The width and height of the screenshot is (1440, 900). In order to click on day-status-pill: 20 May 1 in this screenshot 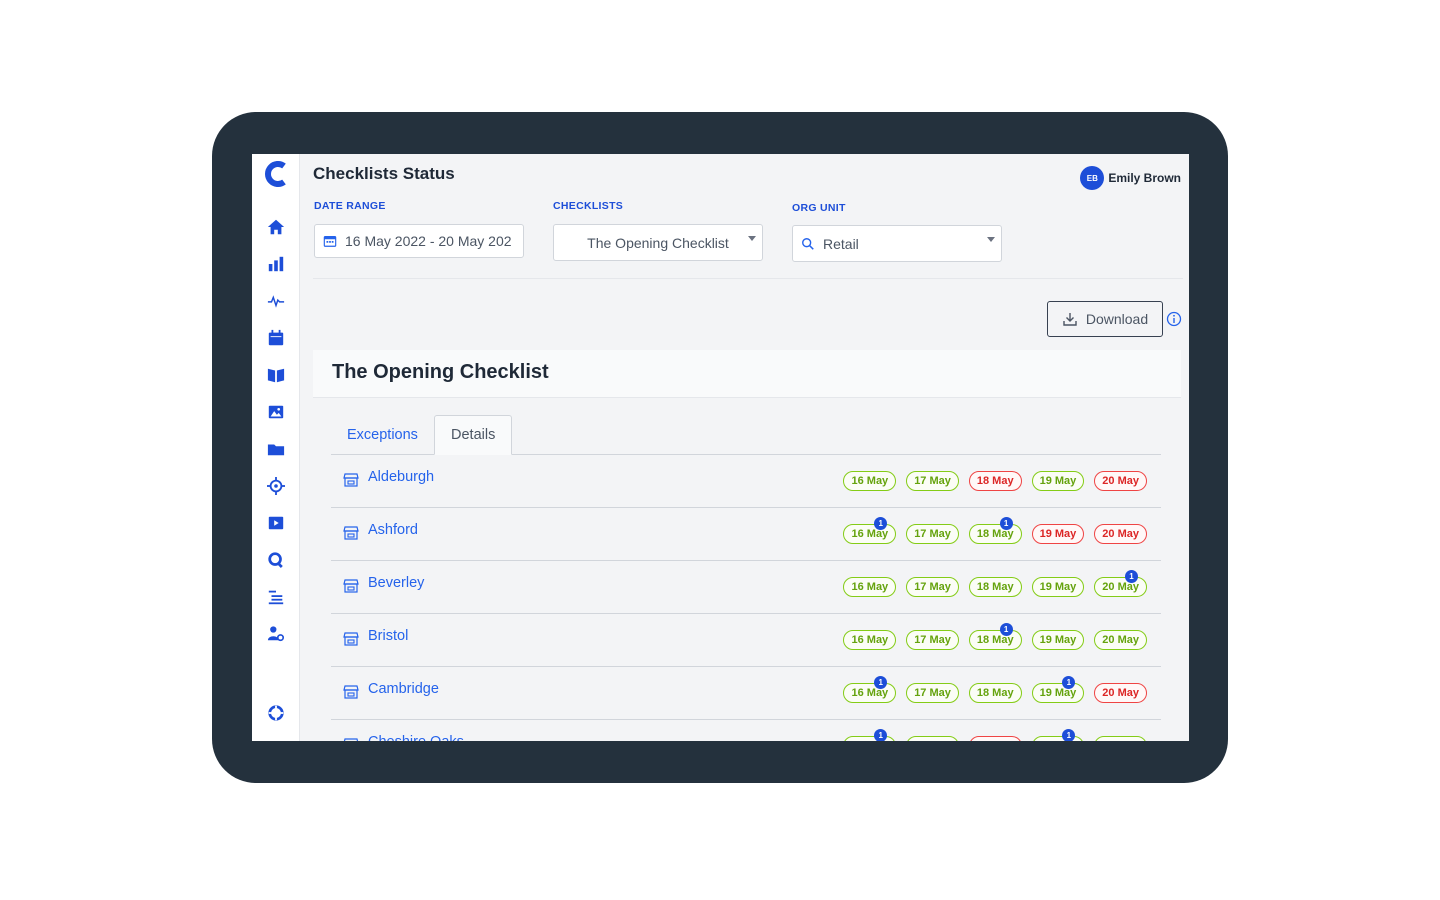, I will do `click(1120, 583)`.